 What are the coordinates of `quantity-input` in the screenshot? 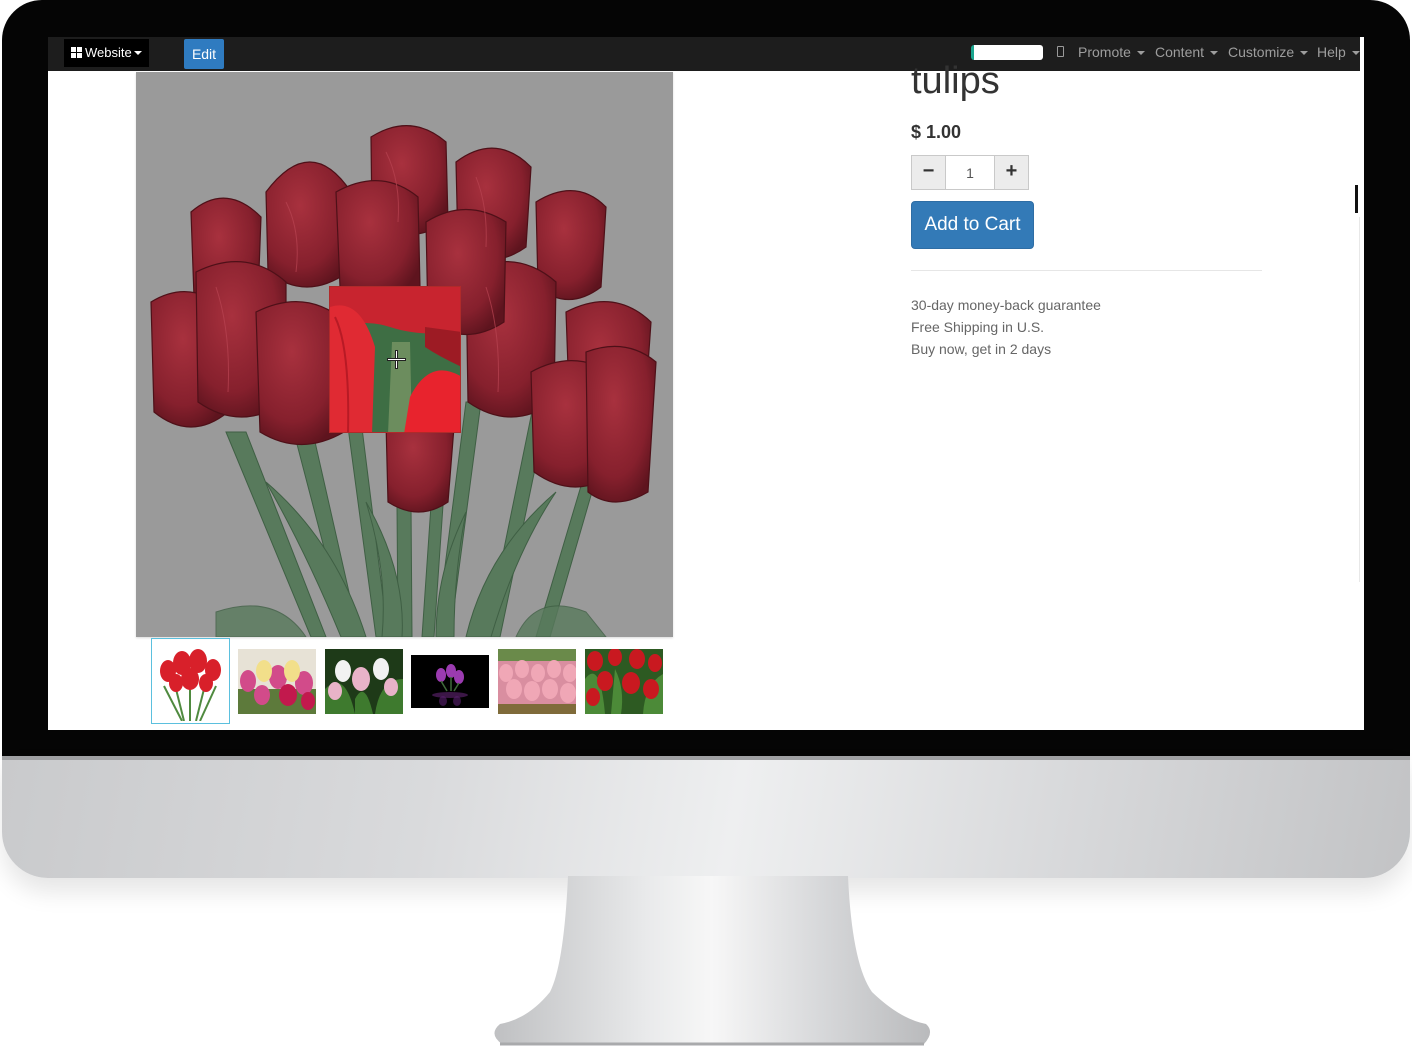 It's located at (970, 172).